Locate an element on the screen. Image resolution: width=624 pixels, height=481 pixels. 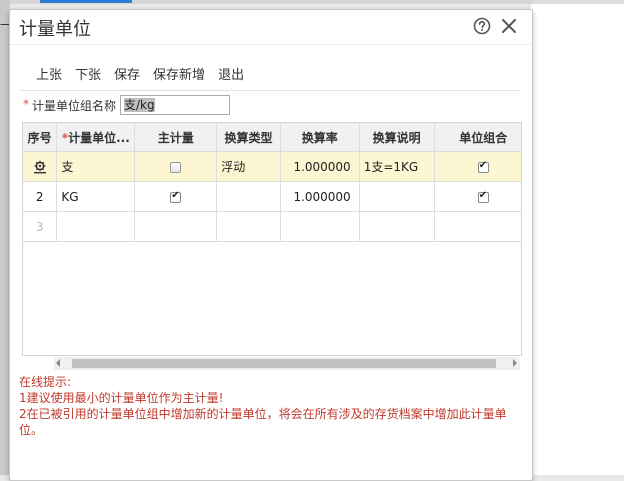
table-row: 2 KG 1.000000 is located at coordinates (272, 196).